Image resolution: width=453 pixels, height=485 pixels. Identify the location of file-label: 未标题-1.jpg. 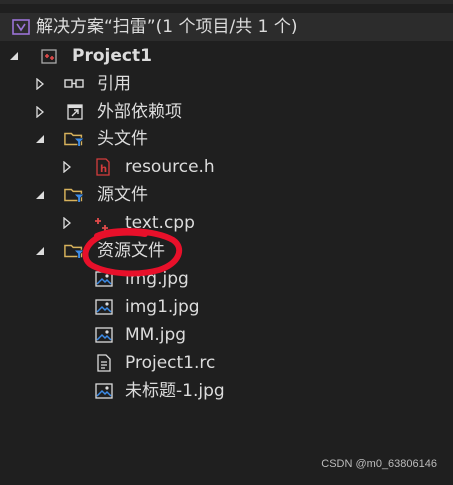
(175, 391).